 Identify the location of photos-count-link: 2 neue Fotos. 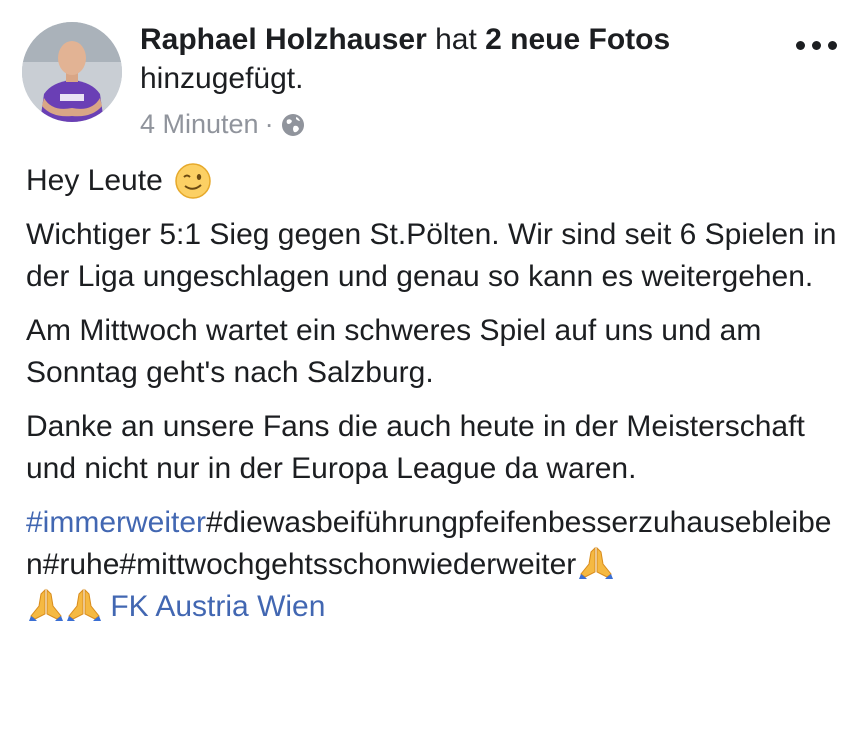
(577, 39).